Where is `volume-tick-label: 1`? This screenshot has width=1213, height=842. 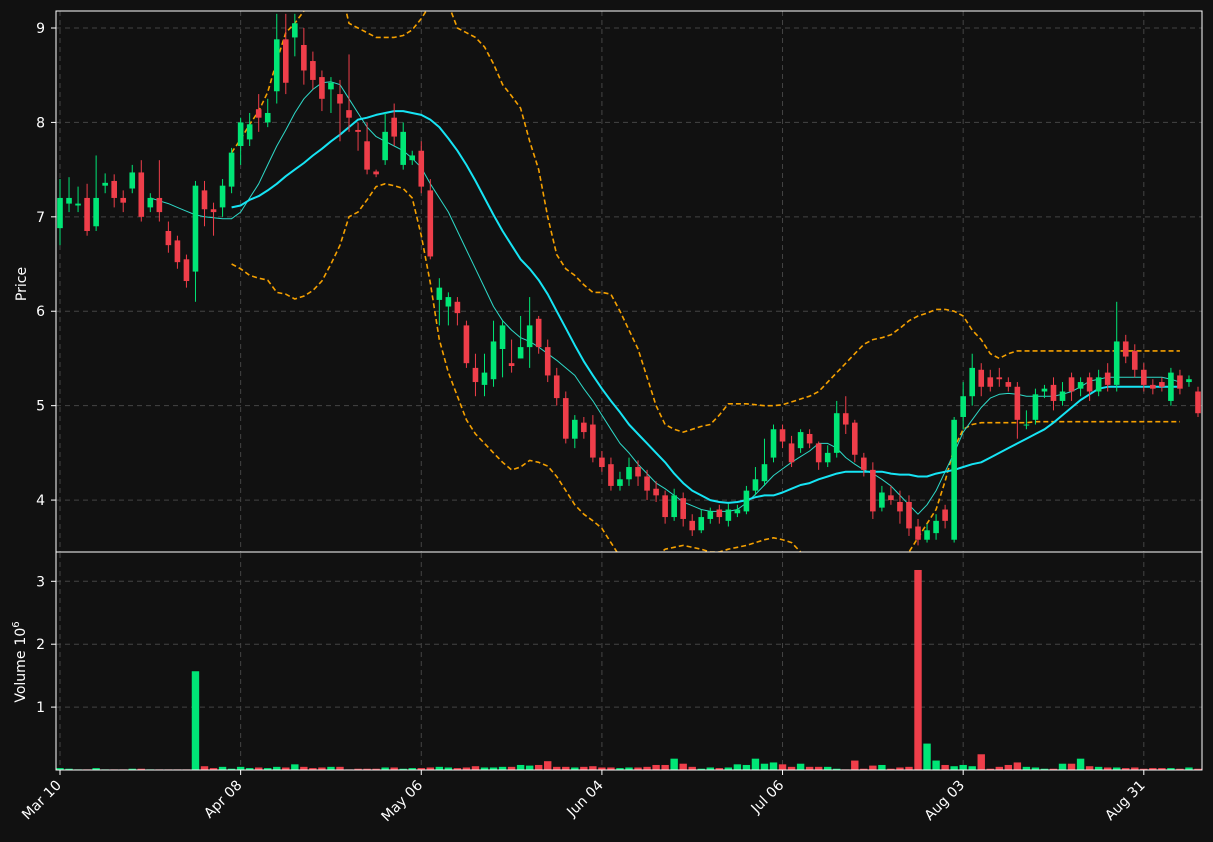 volume-tick-label: 1 is located at coordinates (40, 708).